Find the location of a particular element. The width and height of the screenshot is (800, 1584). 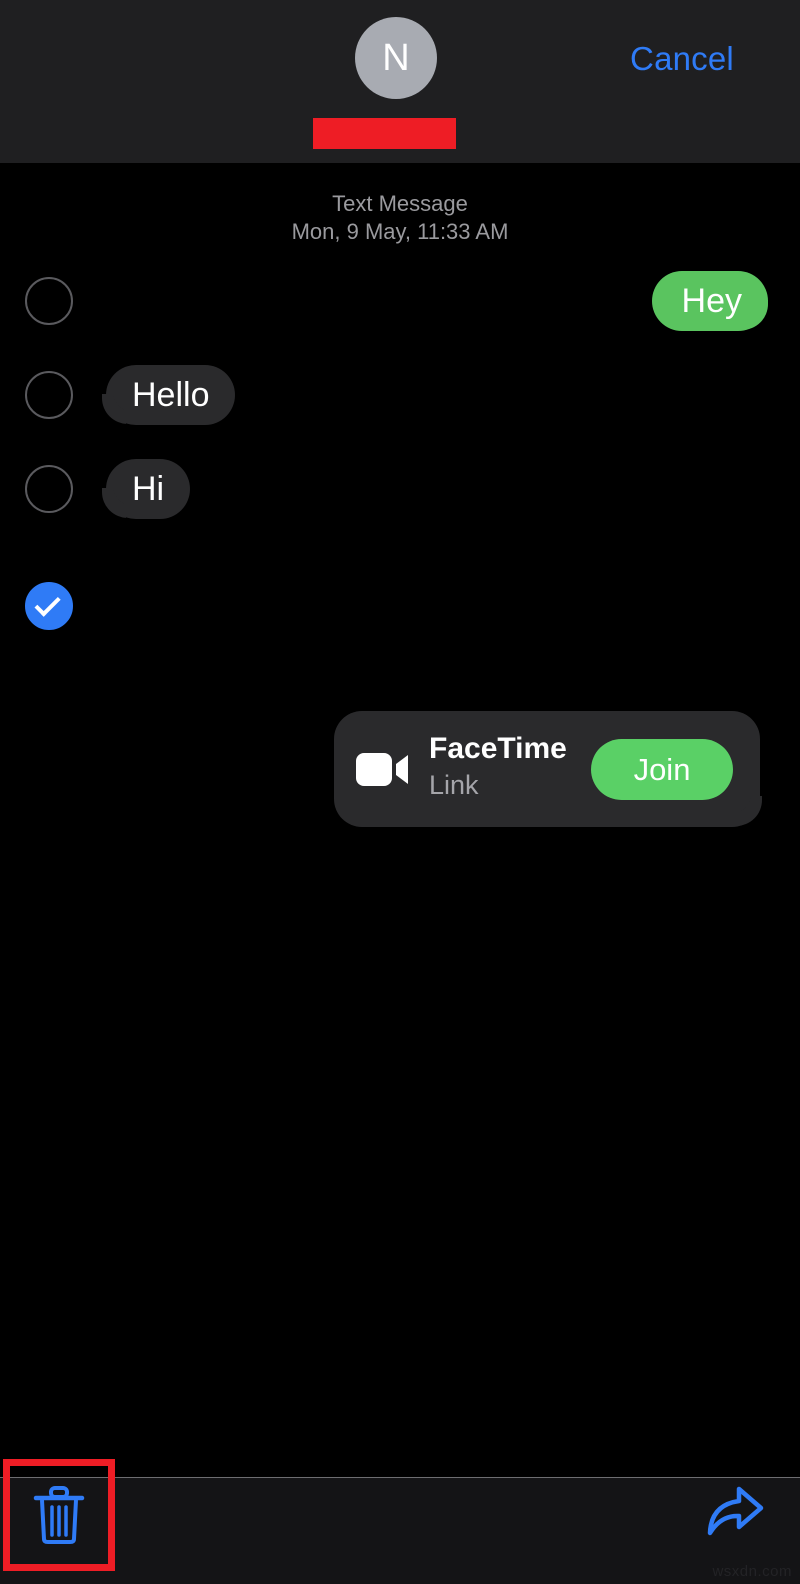

delete-button is located at coordinates (59, 1515).